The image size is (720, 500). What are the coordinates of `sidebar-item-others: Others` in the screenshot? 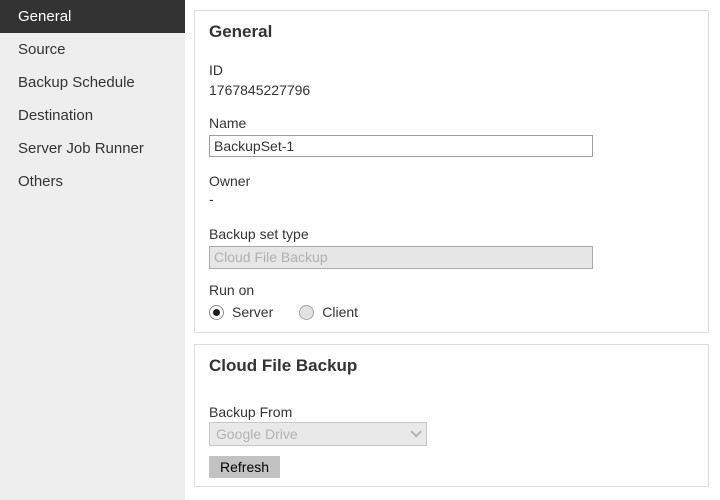 It's located at (92, 181).